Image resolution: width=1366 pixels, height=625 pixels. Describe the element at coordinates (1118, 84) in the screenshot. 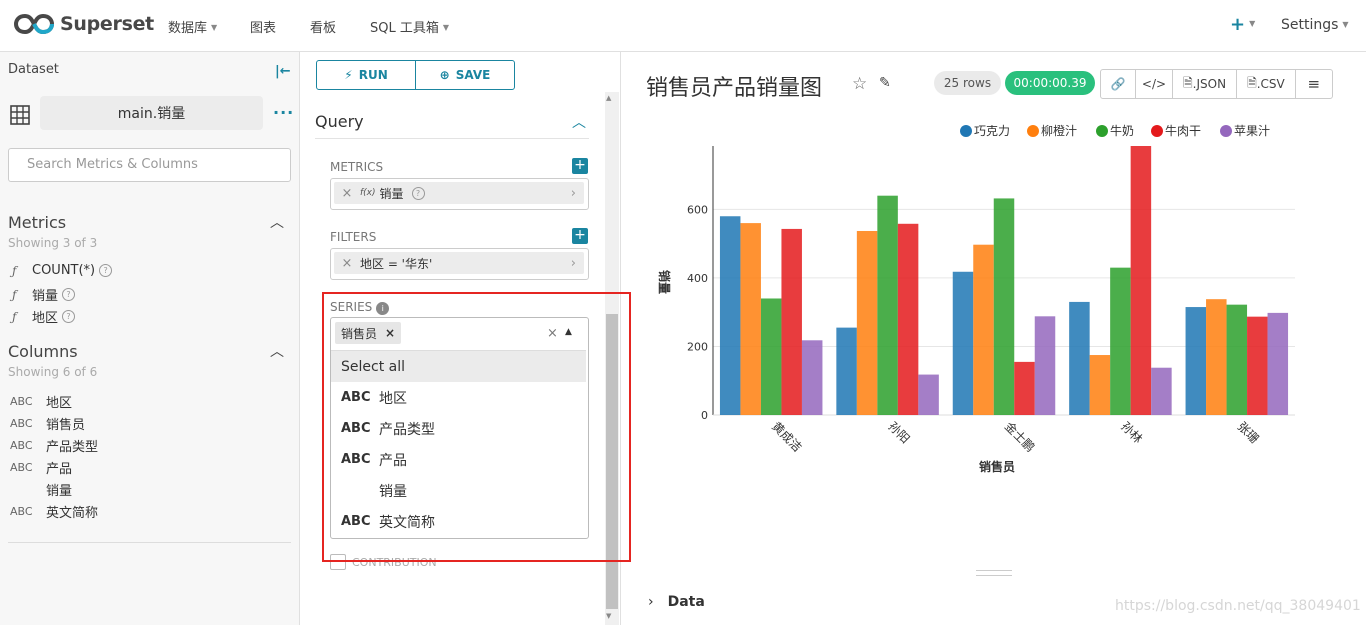

I see `link-icon: 🔗` at that location.